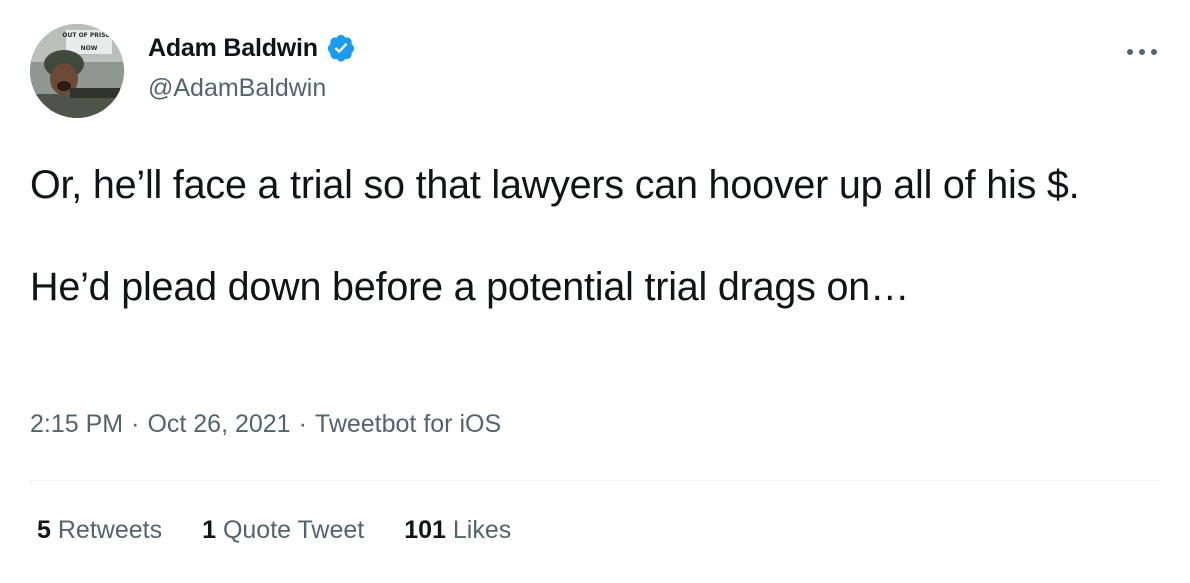 The width and height of the screenshot is (1190, 583). Describe the element at coordinates (341, 48) in the screenshot. I see `verified-badge-icon` at that location.